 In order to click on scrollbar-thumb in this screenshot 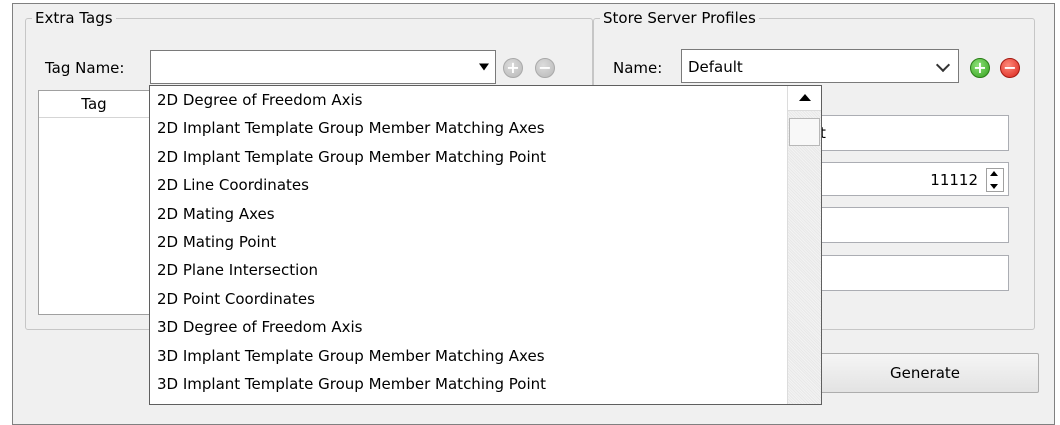, I will do `click(804, 132)`.